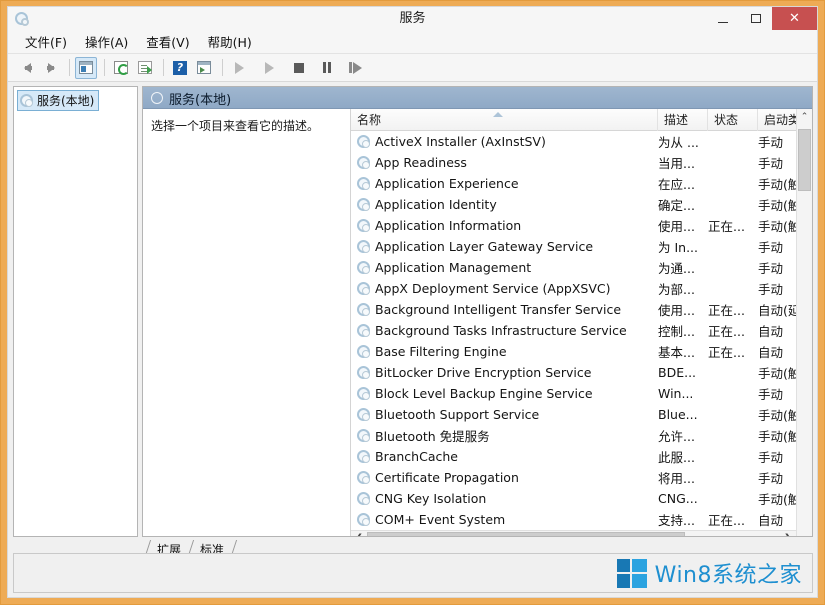 The height and width of the screenshot is (605, 825). What do you see at coordinates (106, 41) in the screenshot?
I see `menu-action: 操作(A)` at bounding box center [106, 41].